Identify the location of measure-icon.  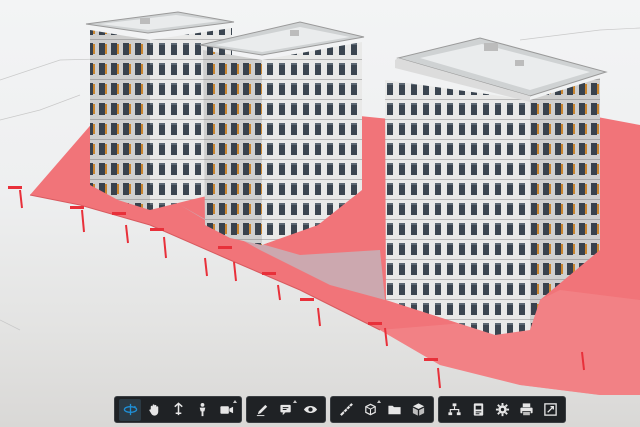
(346, 409).